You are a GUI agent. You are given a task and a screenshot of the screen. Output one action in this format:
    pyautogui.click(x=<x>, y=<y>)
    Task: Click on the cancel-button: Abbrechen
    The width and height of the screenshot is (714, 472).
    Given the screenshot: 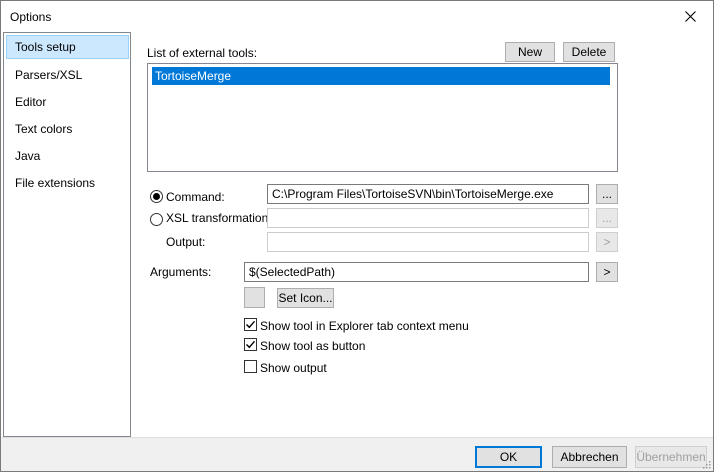 What is the action you would take?
    pyautogui.click(x=589, y=457)
    